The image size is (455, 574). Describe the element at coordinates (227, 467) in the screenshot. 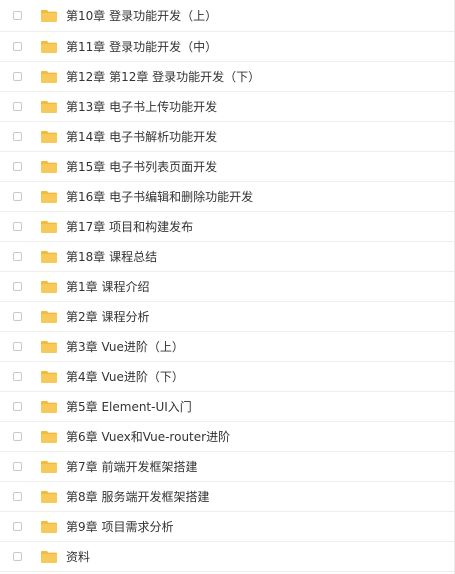

I see `list-item: 第7章 前端开发框架搭建` at that location.